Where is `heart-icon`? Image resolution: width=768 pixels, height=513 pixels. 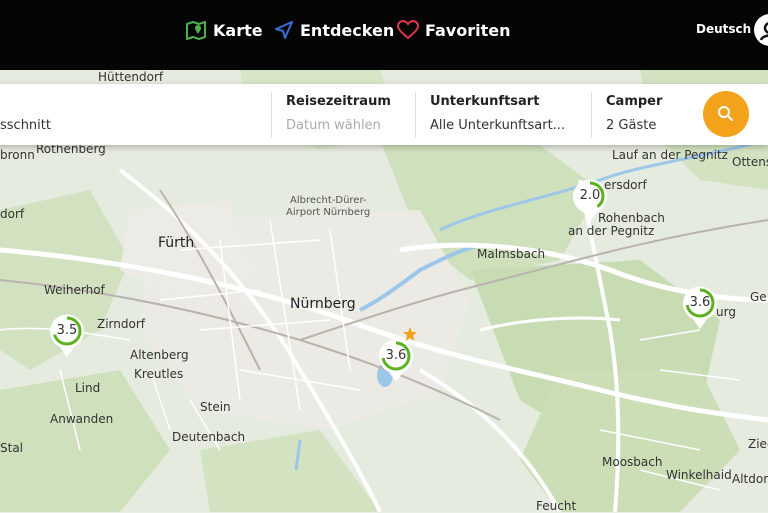
heart-icon is located at coordinates (408, 30).